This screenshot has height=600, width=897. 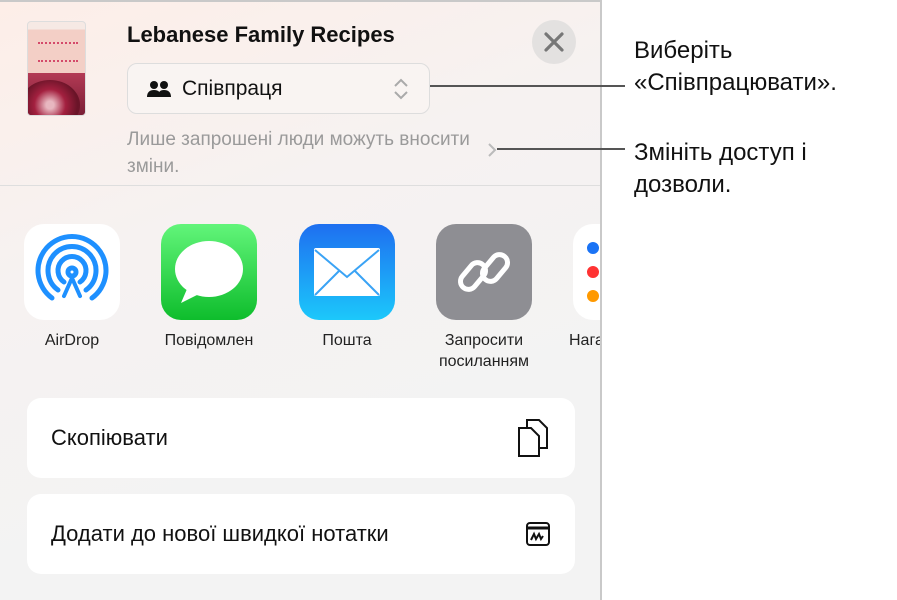 I want to click on collaboration-mode-dropdown: Співпраця, so click(x=278, y=88).